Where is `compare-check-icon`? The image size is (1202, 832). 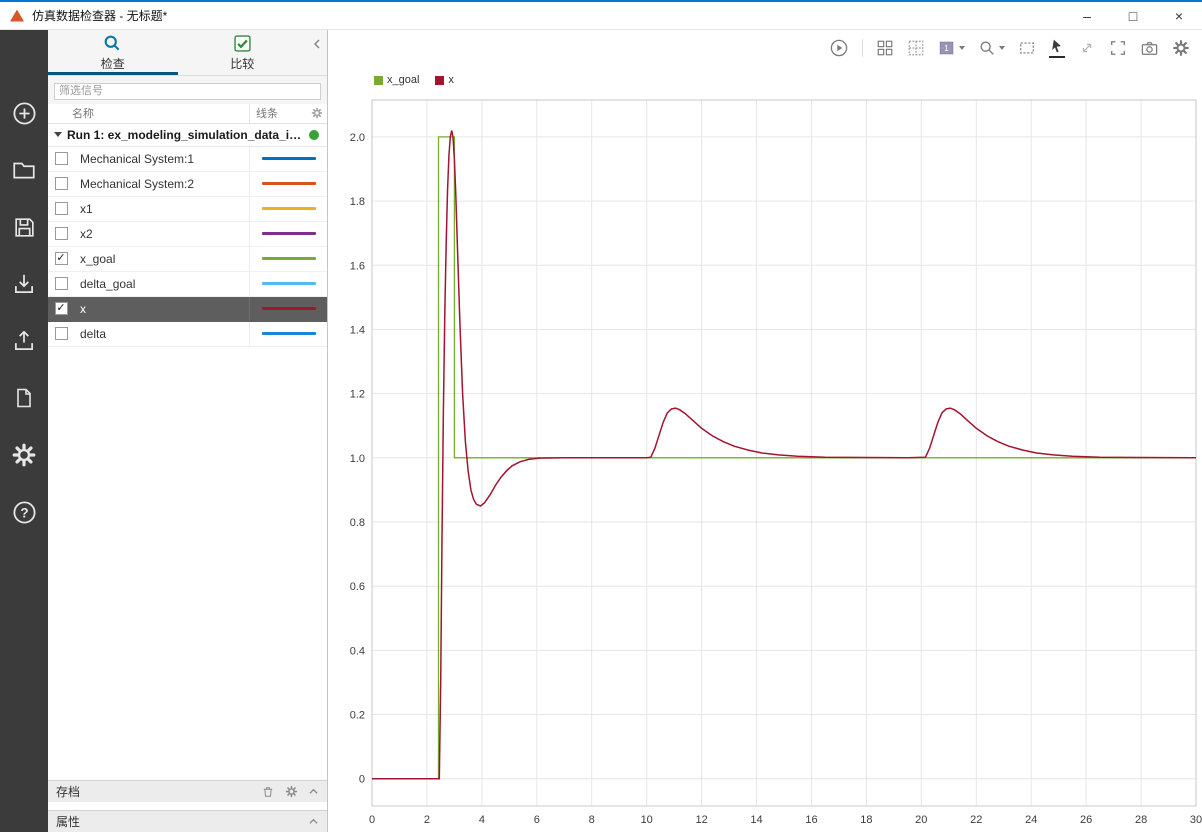 compare-check-icon is located at coordinates (242, 43).